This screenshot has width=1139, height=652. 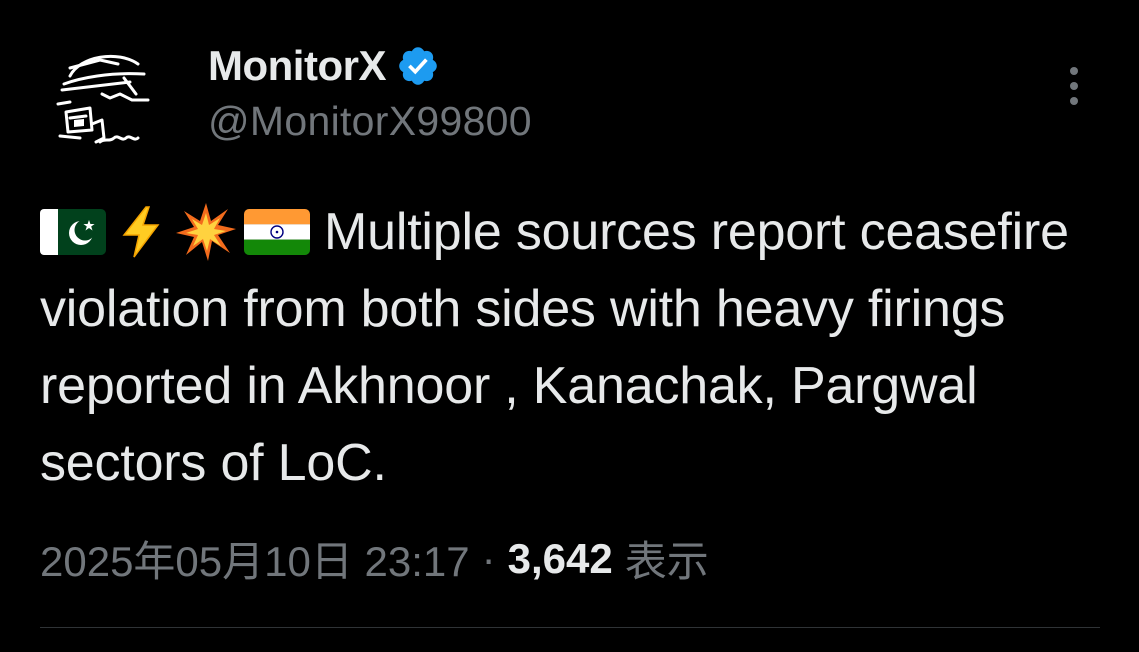 I want to click on divider, so click(x=570, y=627).